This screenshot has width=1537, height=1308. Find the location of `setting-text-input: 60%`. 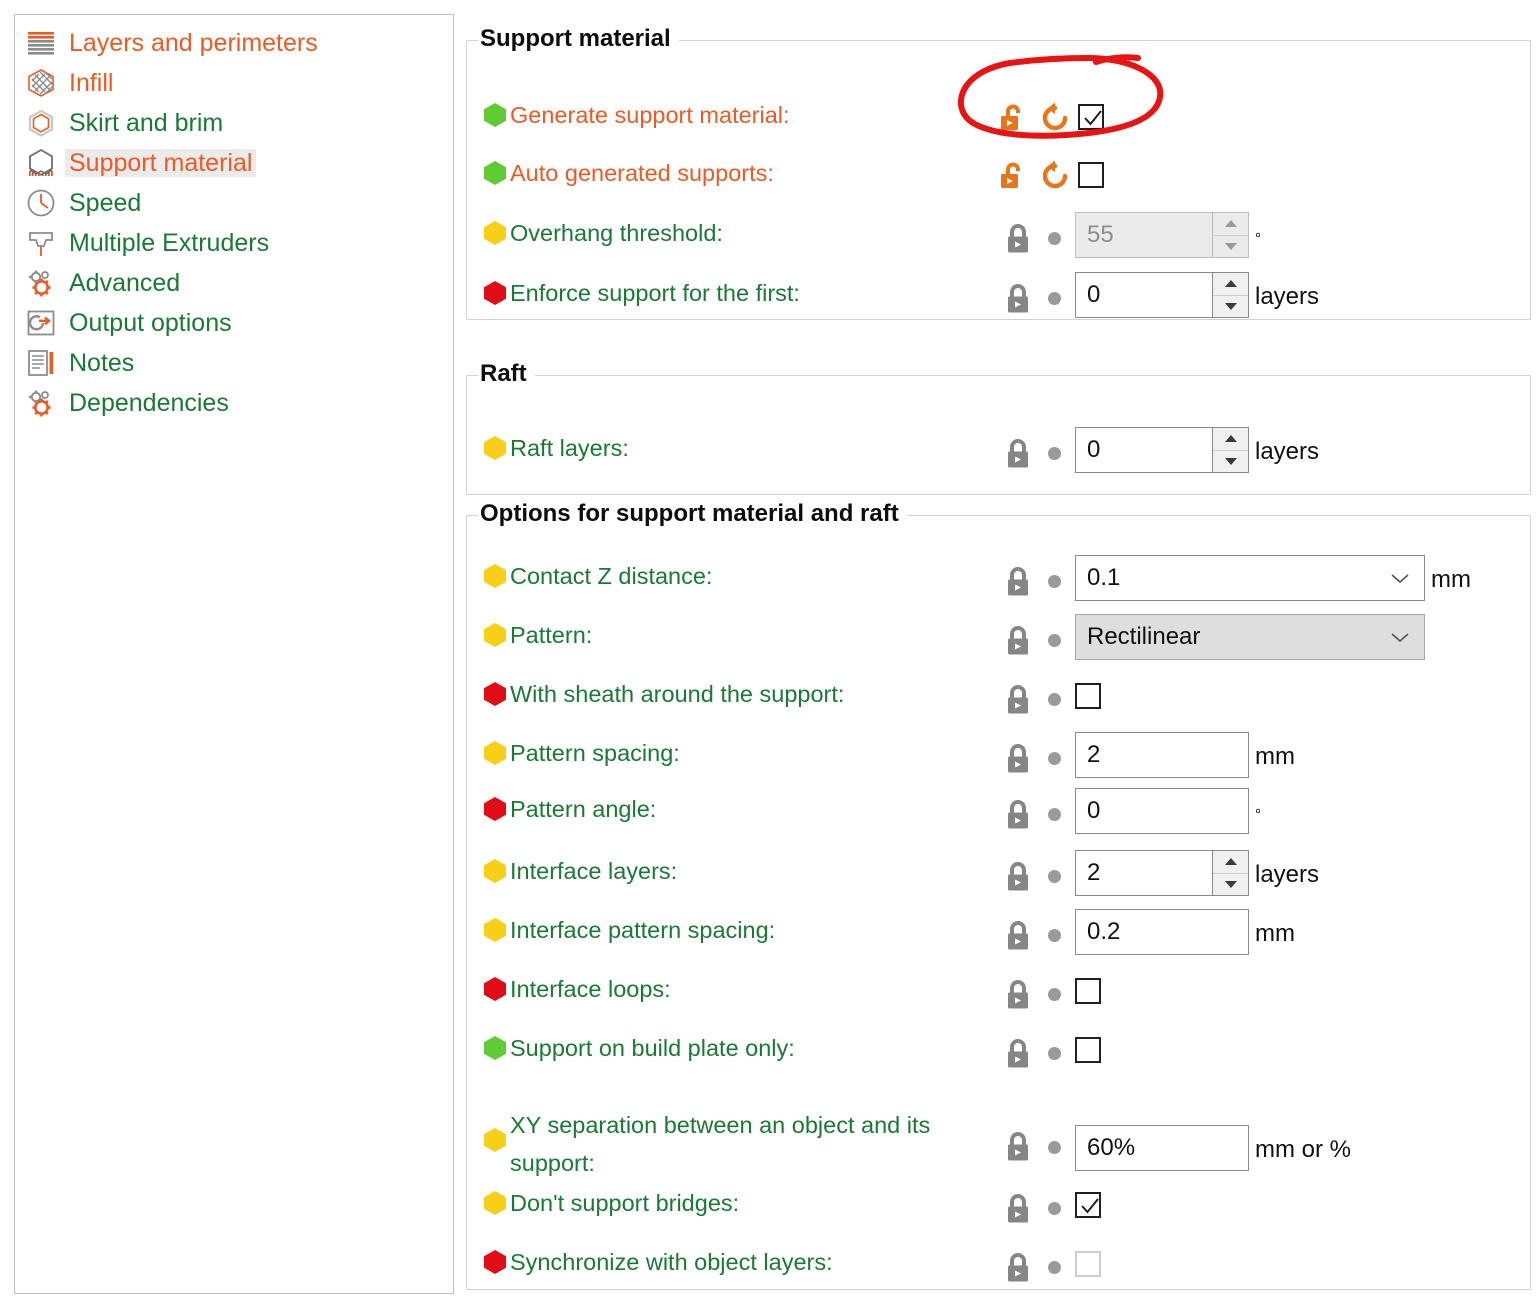

setting-text-input: 60% is located at coordinates (1162, 1148).